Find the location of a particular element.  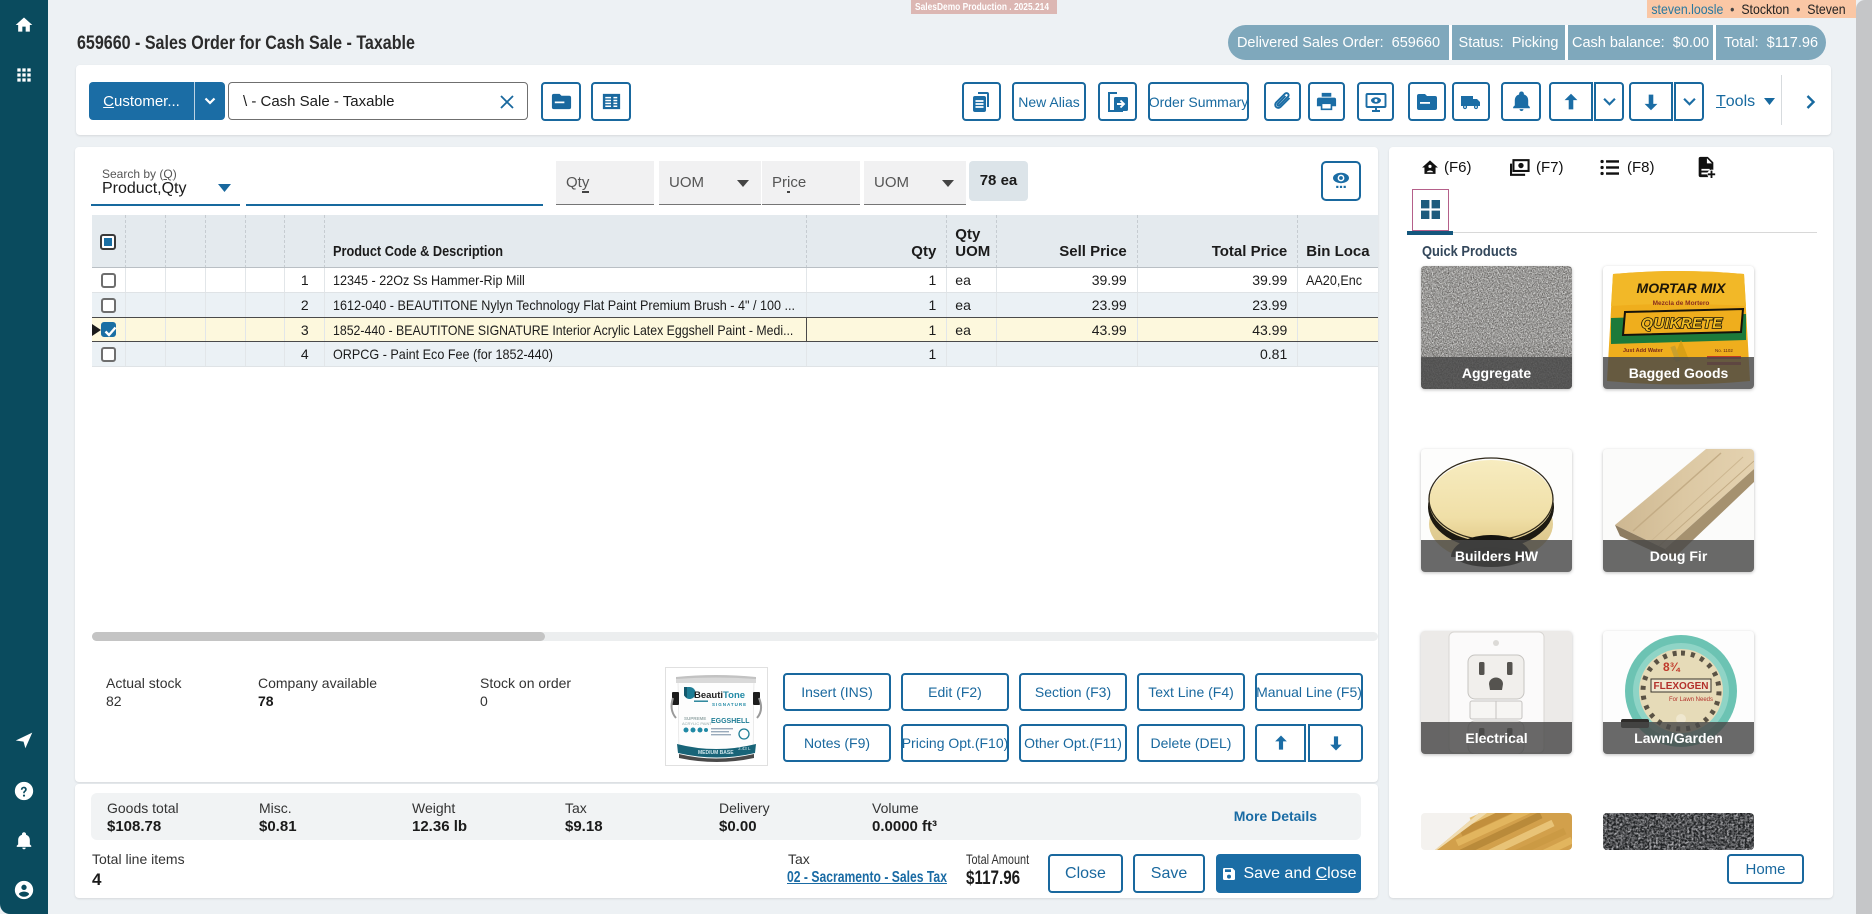

svg-text: Mezcla de Mortero is located at coordinates (1681, 303).